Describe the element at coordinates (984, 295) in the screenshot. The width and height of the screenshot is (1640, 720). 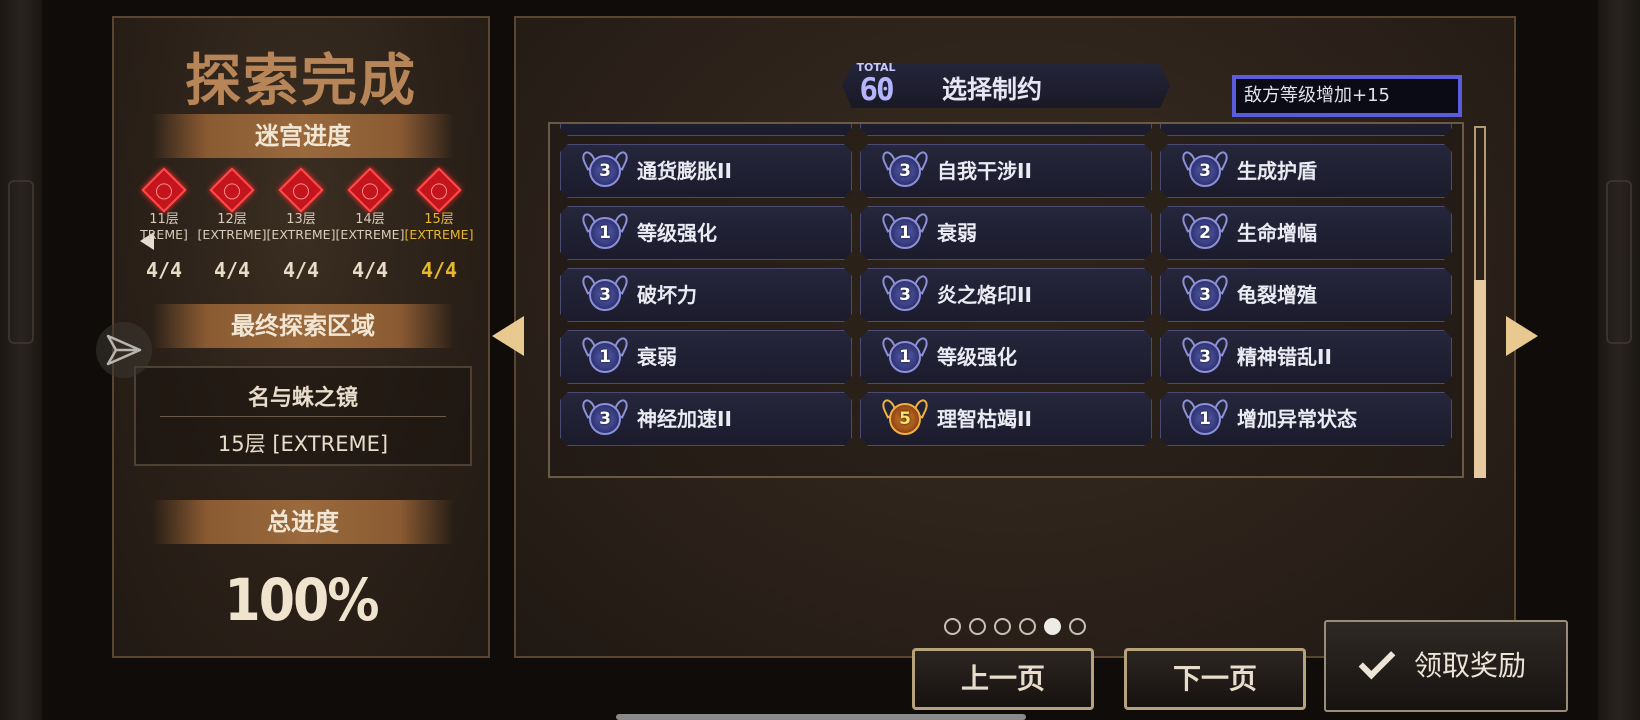
I see `restriction-name: 炎之烙印II` at that location.